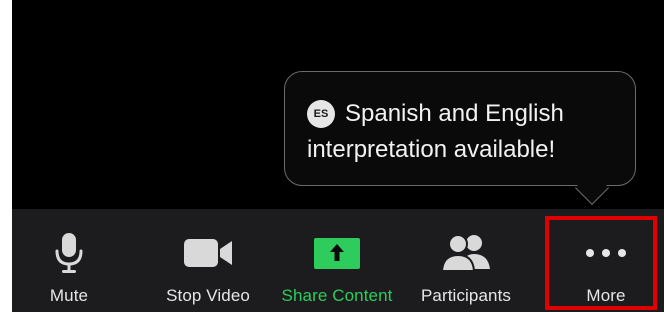  What do you see at coordinates (454, 113) in the screenshot?
I see `tooltip-text-line1: Spanish and English` at bounding box center [454, 113].